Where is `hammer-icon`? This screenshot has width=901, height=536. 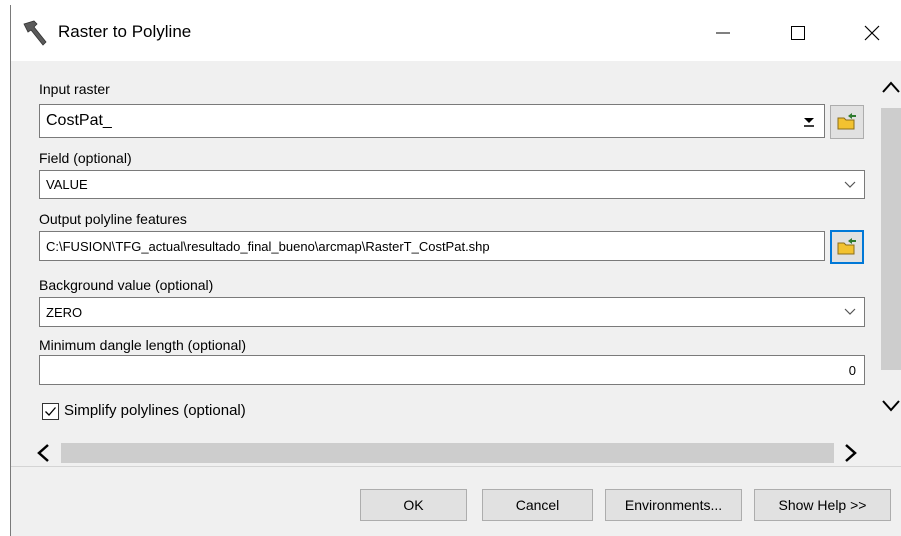
hammer-icon is located at coordinates (35, 33).